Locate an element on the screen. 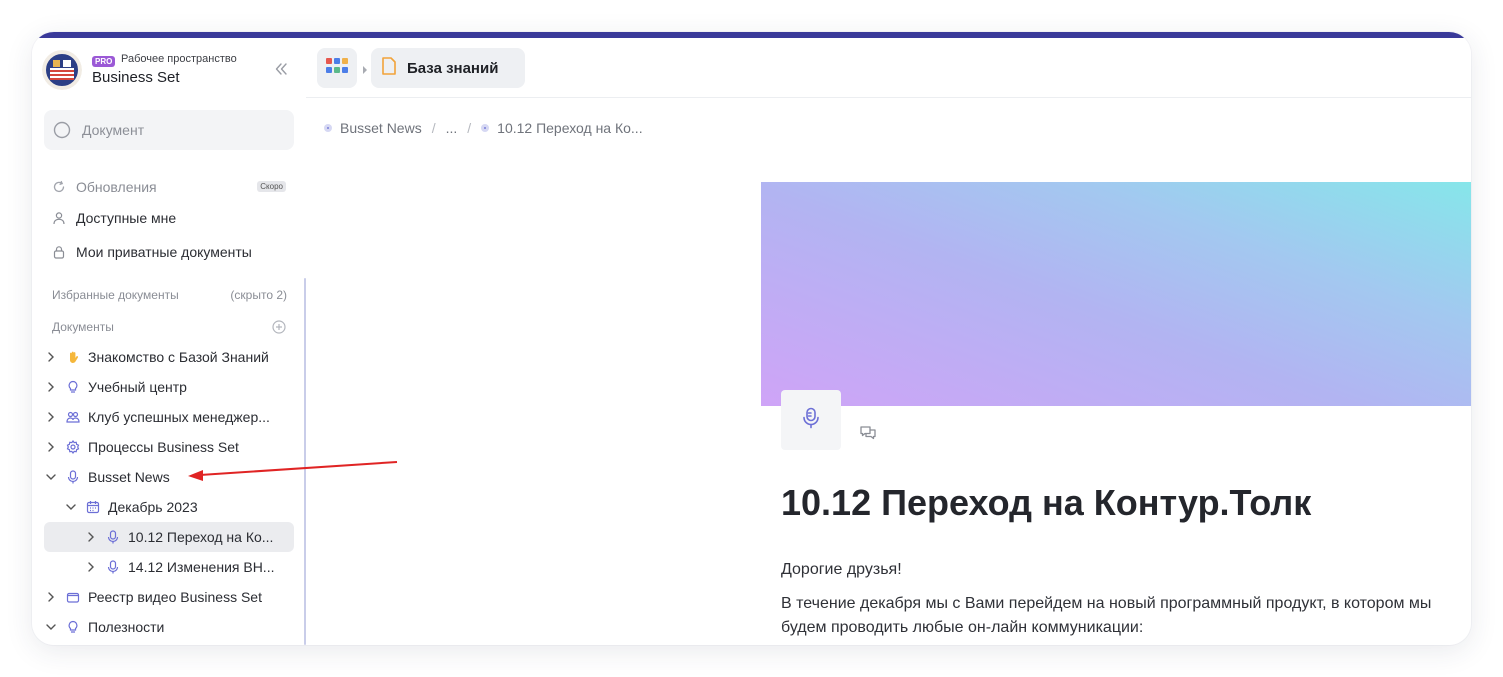  refresh-icon is located at coordinates (59, 187).